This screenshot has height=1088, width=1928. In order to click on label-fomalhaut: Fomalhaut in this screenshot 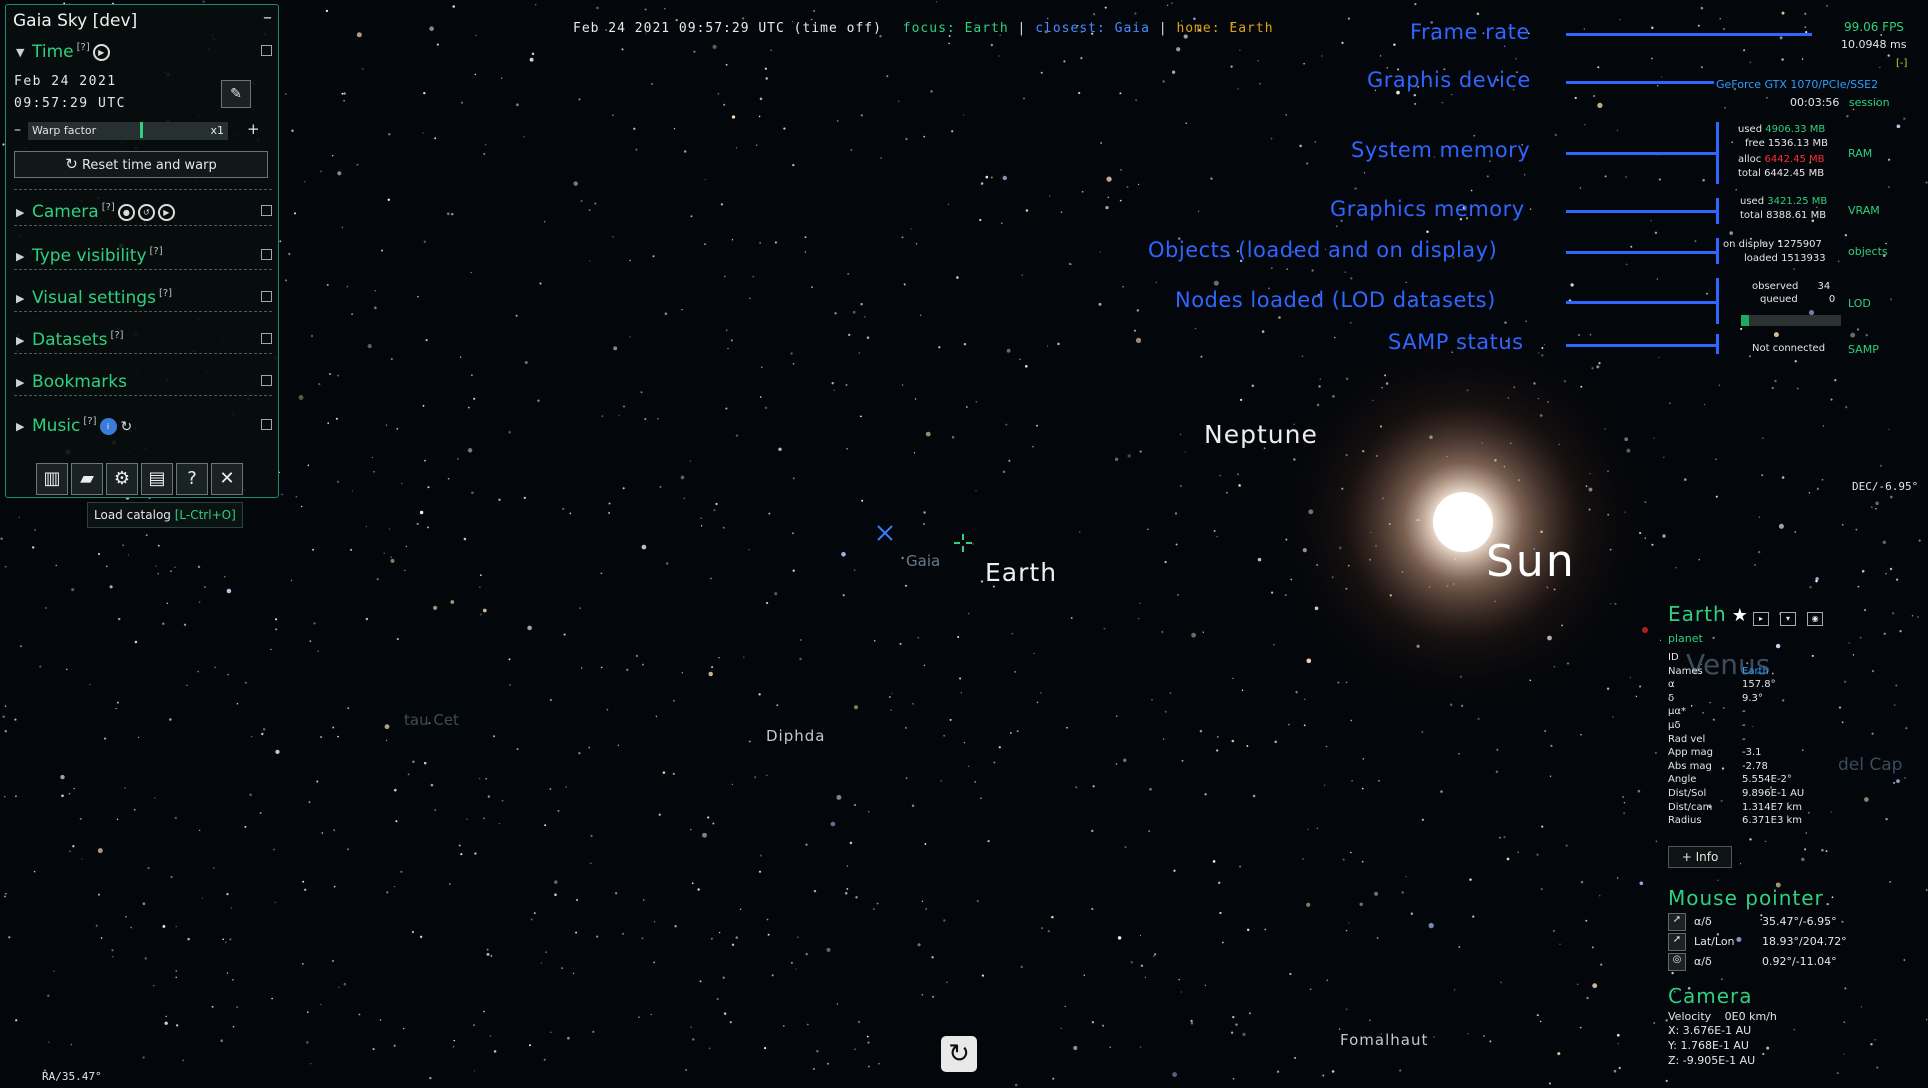, I will do `click(1384, 1040)`.